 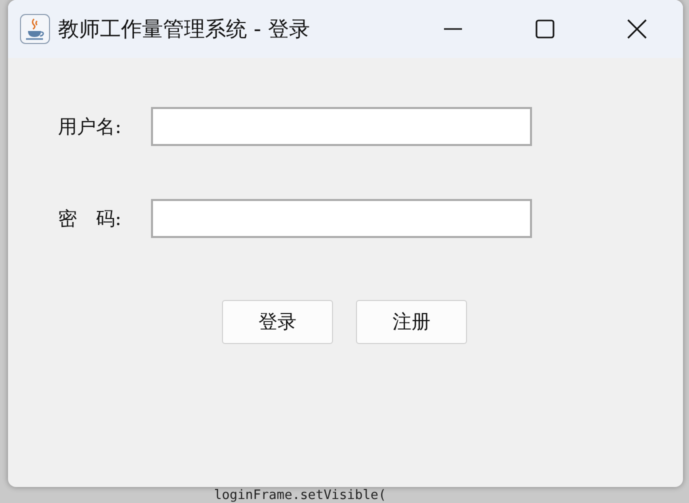 What do you see at coordinates (411, 322) in the screenshot?
I see `action-button: 注册` at bounding box center [411, 322].